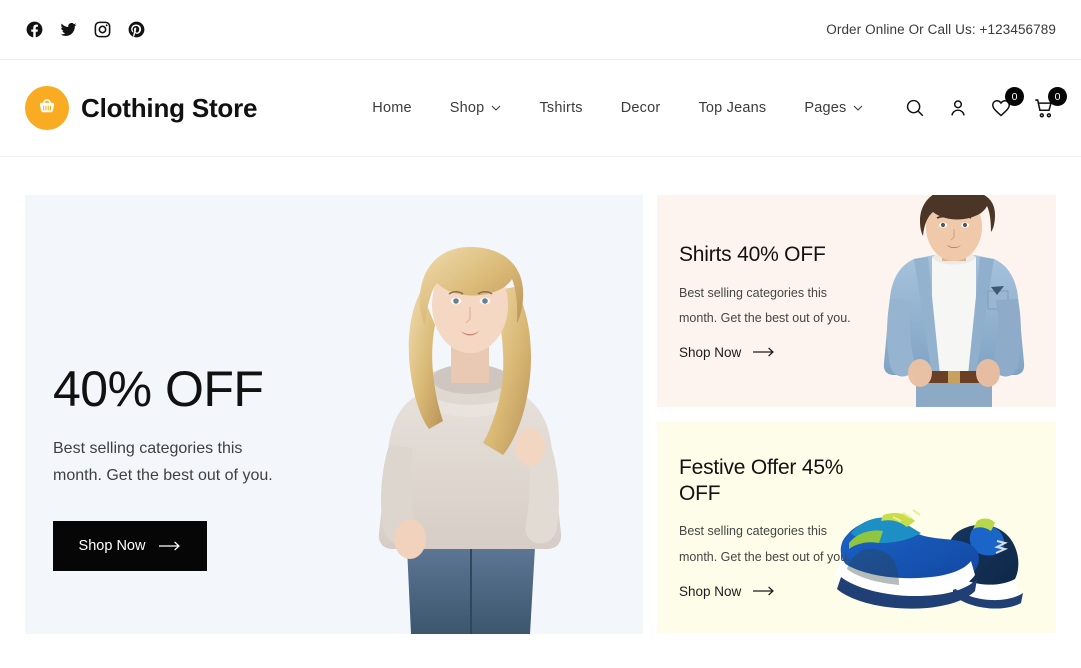 The height and width of the screenshot is (668, 1081). Describe the element at coordinates (540, 30) in the screenshot. I see `top-bar: Order Online Or Call Us: +123456789` at that location.